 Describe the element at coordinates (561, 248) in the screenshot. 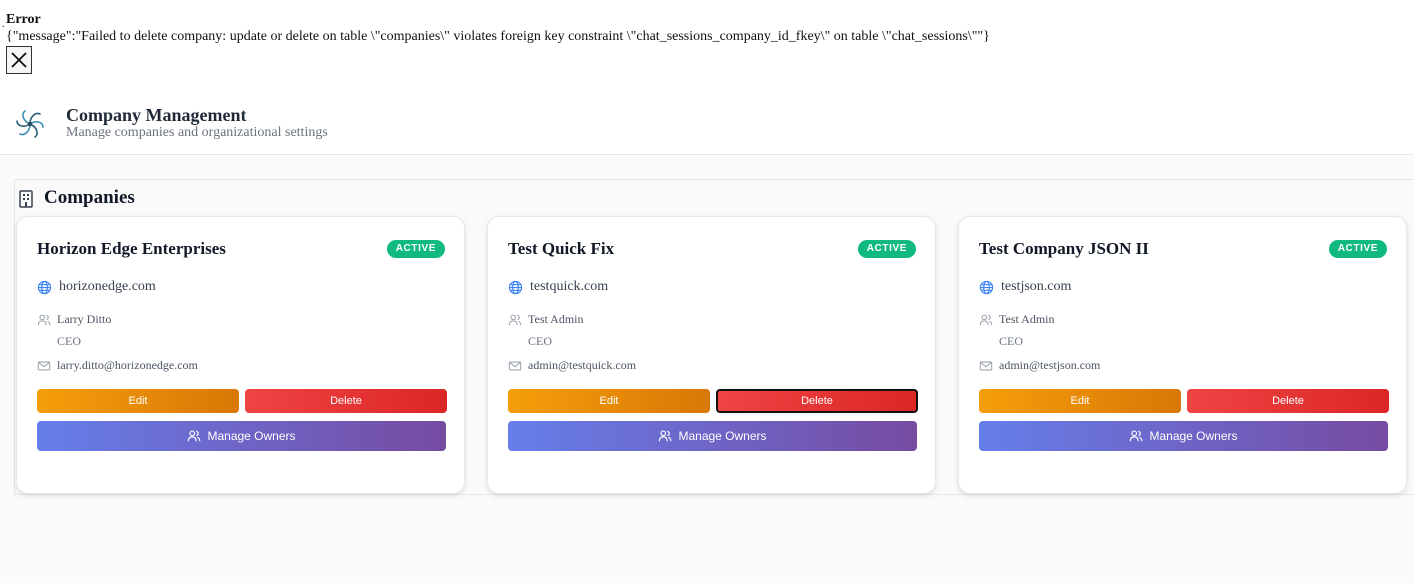

I see `company-name: Test Quick Fix` at that location.